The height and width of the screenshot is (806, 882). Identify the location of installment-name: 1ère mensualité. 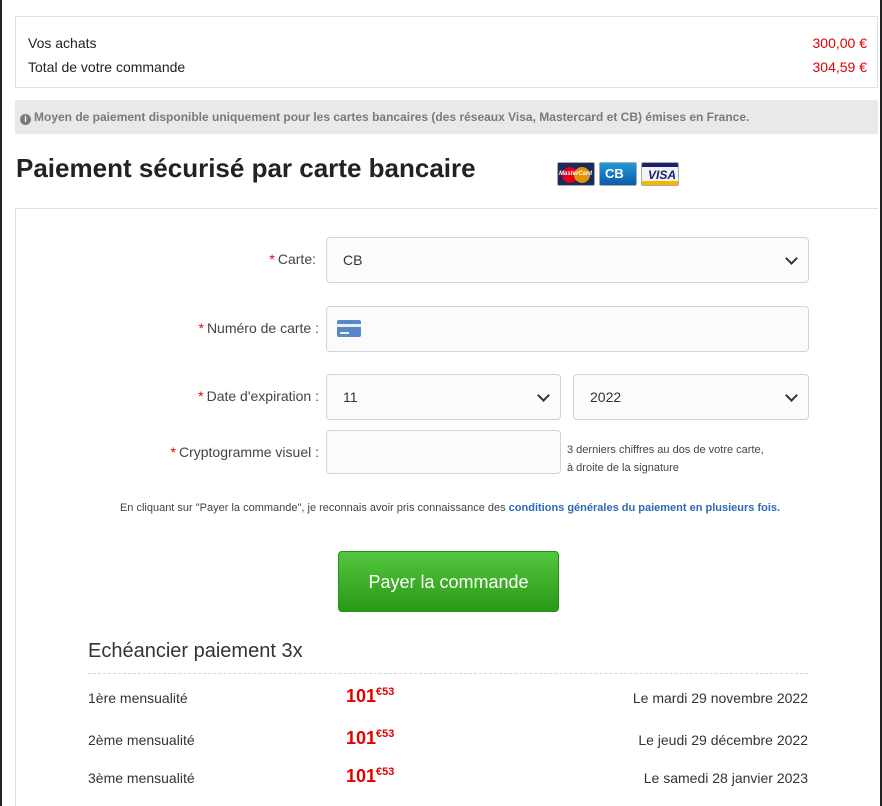
(138, 698).